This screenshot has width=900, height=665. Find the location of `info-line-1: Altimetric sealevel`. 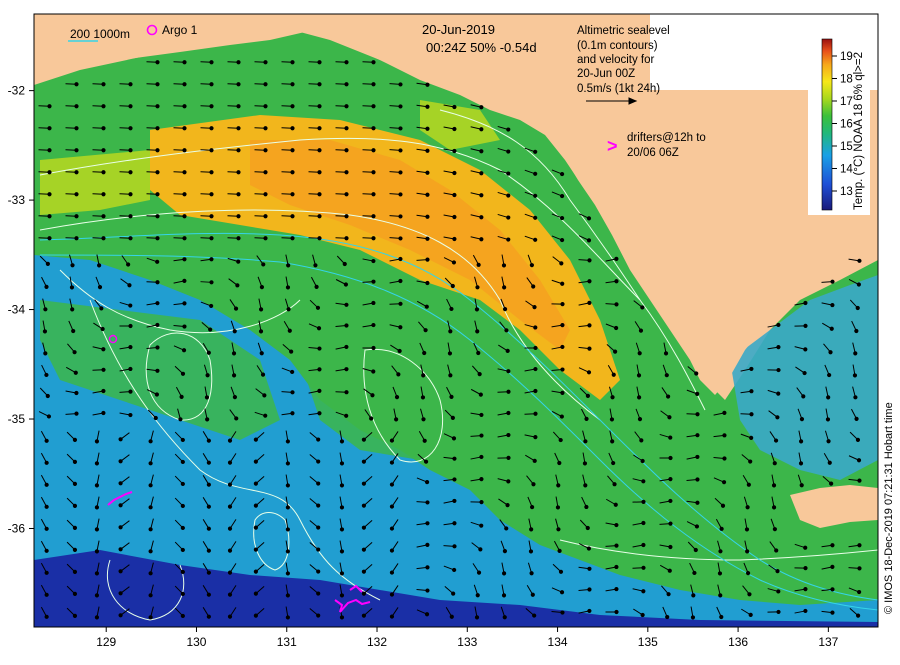

info-line-1: Altimetric sealevel is located at coordinates (623, 31).